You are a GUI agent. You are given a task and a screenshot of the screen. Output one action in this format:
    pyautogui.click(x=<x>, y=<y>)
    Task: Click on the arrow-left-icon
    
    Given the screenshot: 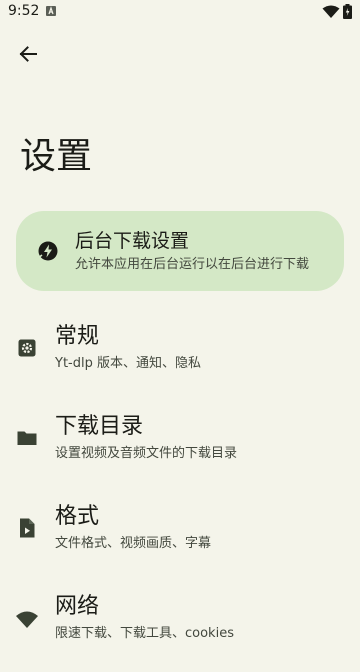 What is the action you would take?
    pyautogui.click(x=28, y=54)
    